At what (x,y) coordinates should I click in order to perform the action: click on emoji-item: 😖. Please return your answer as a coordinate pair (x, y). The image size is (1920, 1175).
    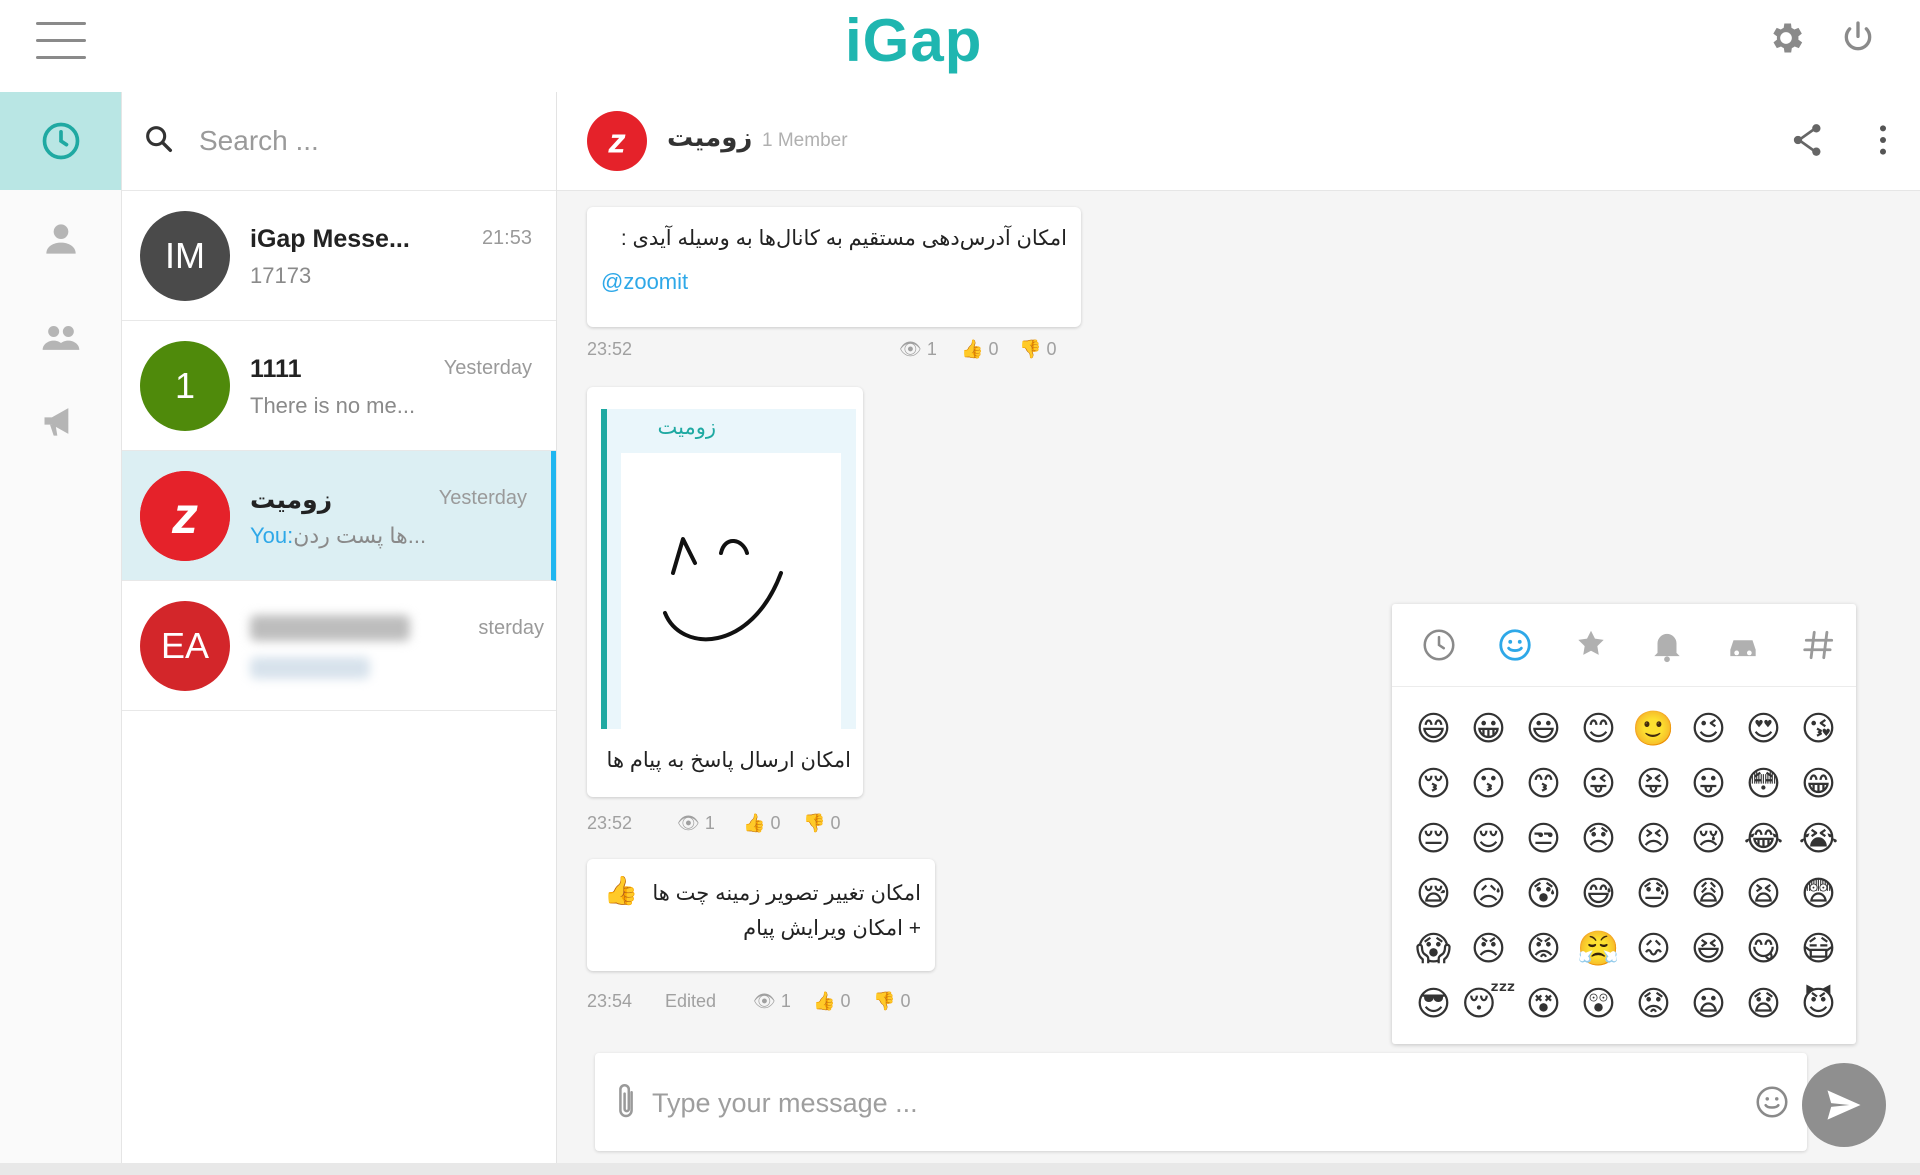
    Looking at the image, I should click on (1653, 949).